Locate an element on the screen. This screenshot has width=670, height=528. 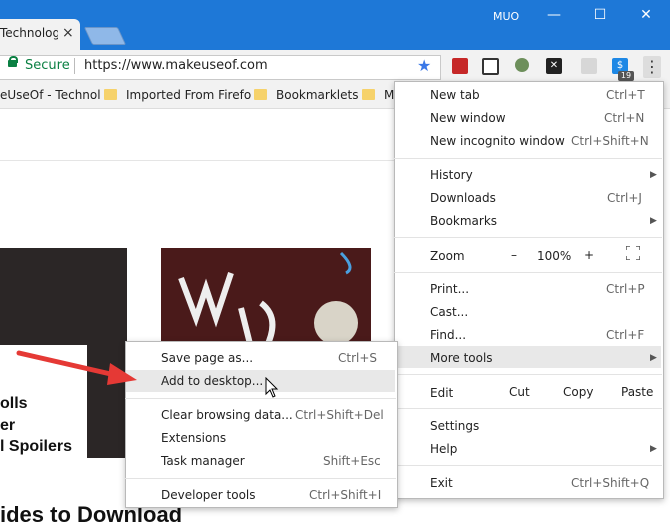
menu-item-settings: Settings is located at coordinates (454, 426).